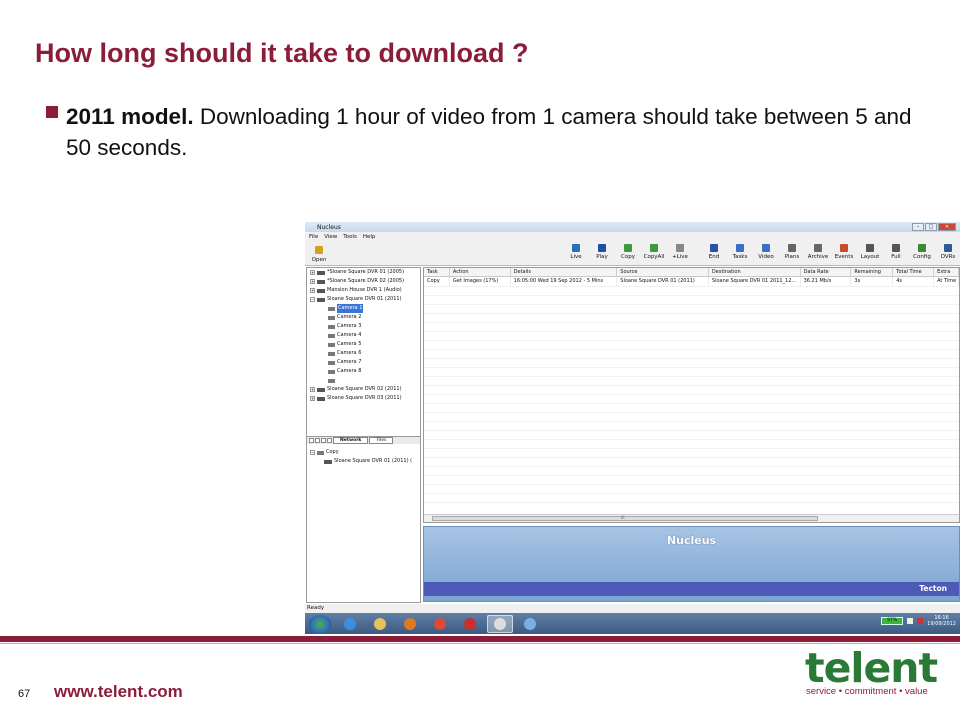  What do you see at coordinates (818, 251) in the screenshot?
I see `toolbar-archive-button: Archive` at bounding box center [818, 251].